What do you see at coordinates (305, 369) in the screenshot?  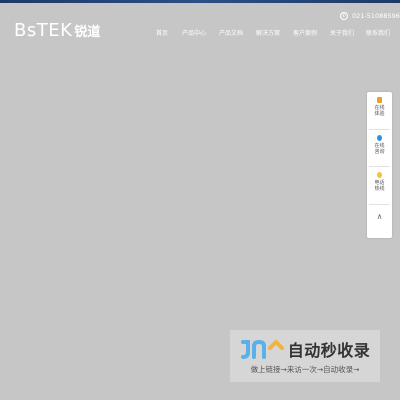 I see `watermark-subtitle: 做上链接→来访一次→自动收录→` at bounding box center [305, 369].